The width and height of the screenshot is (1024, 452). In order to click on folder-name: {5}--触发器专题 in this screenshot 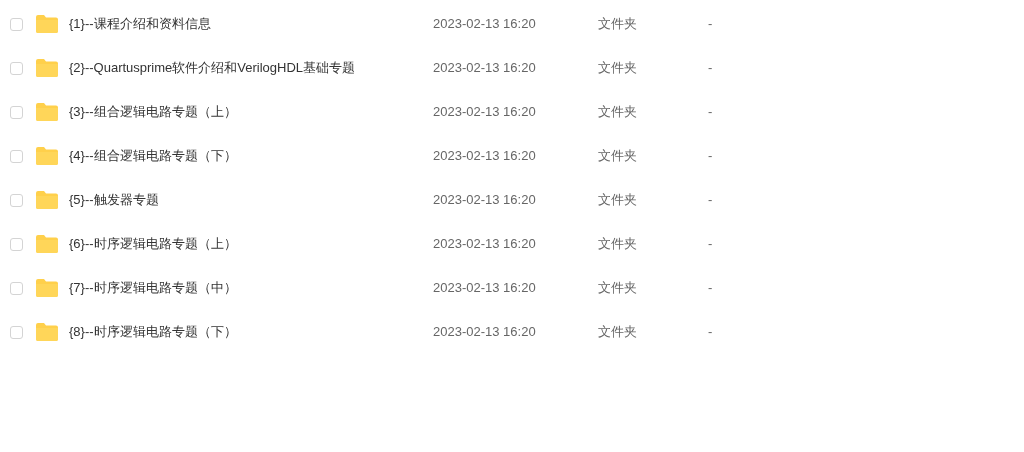, I will do `click(114, 200)`.